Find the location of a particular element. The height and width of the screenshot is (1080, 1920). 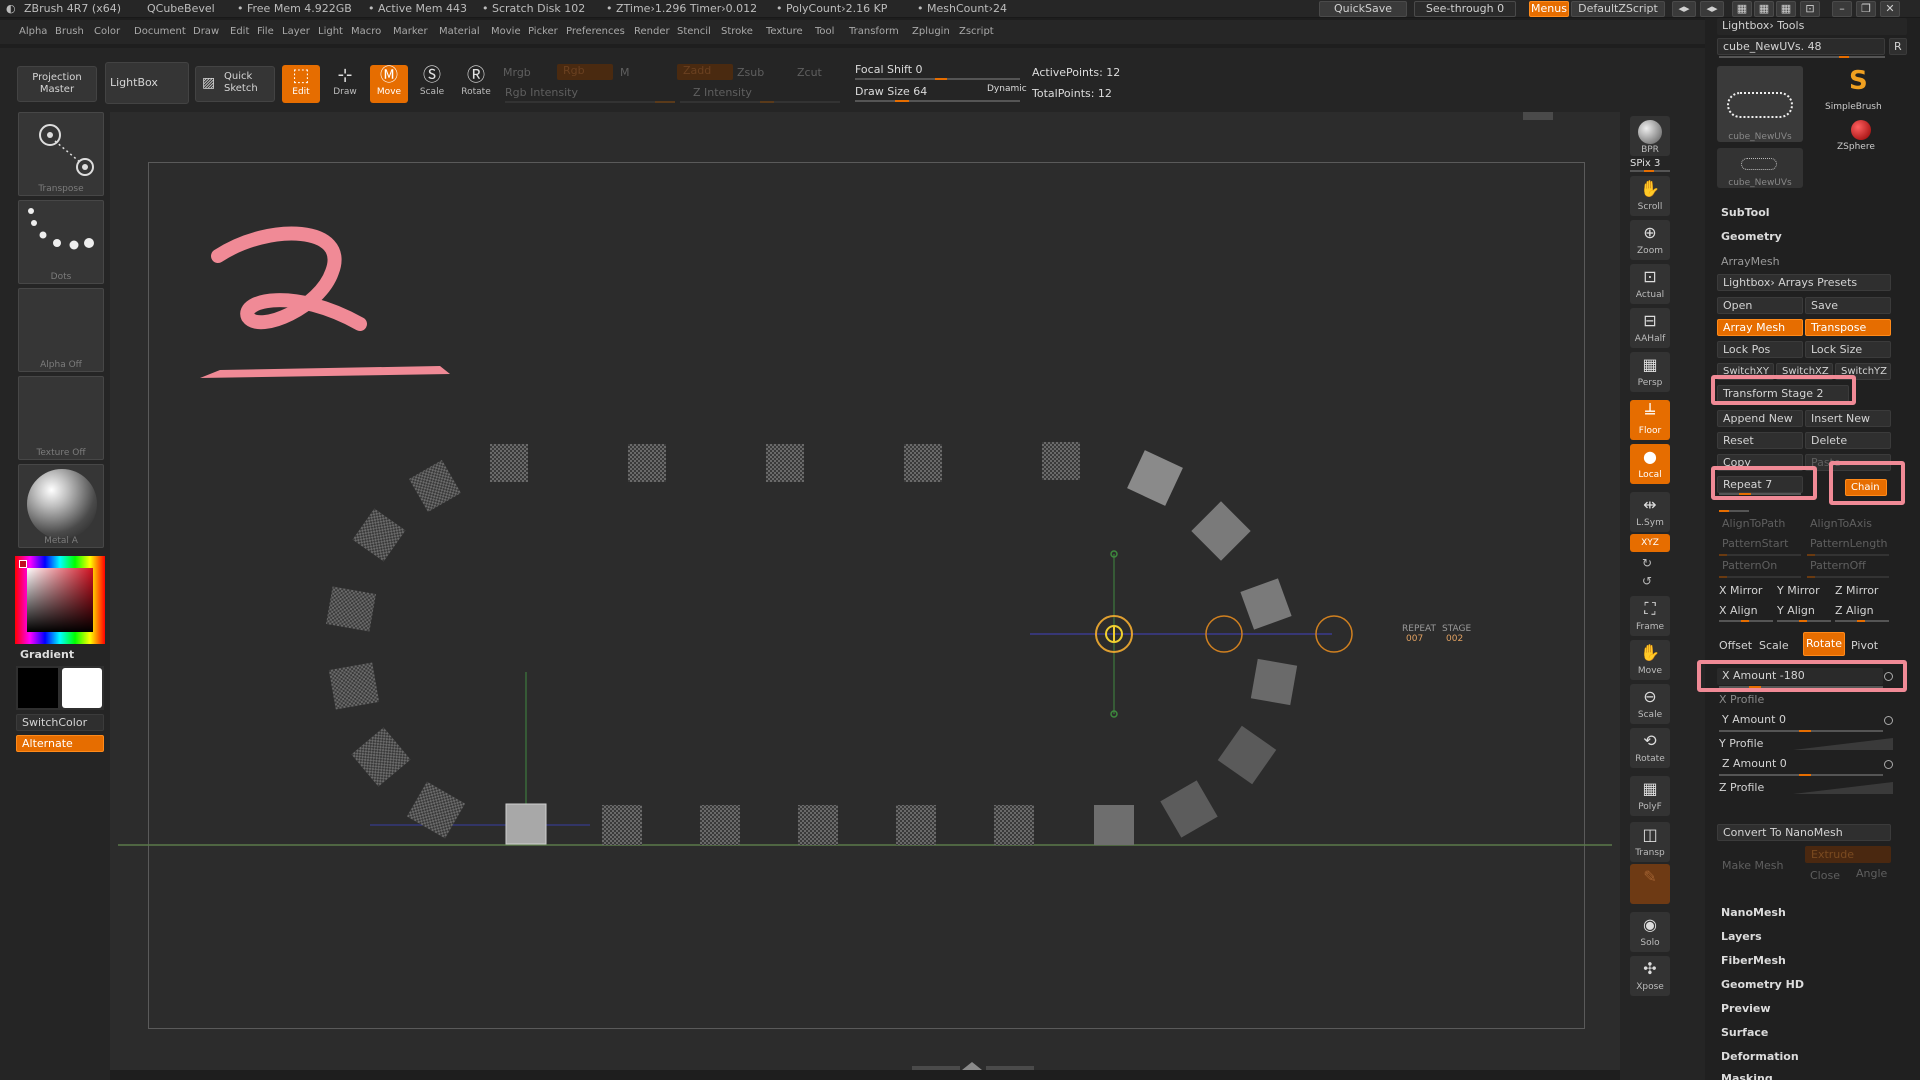

rotate-view-button: ⟲ Rotate is located at coordinates (1650, 748).